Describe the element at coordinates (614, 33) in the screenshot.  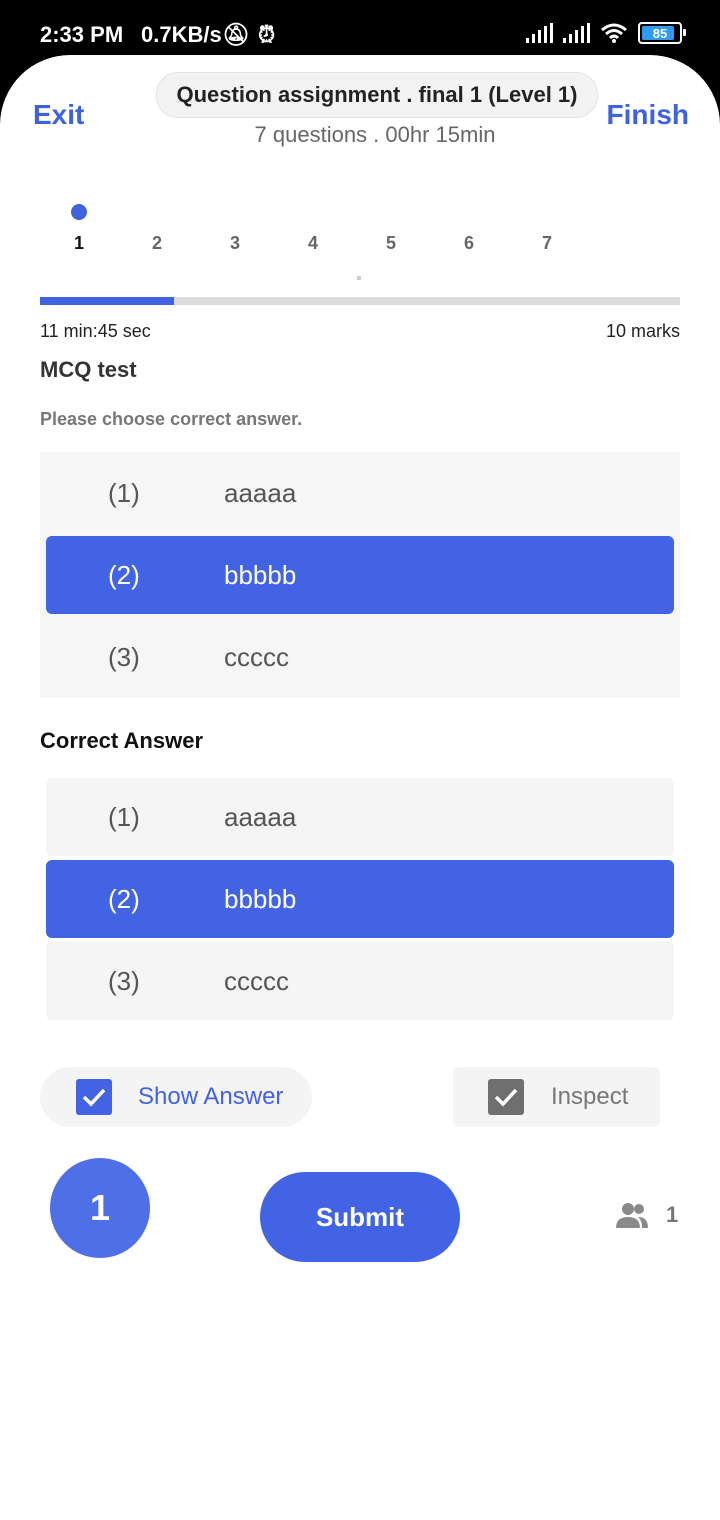
I see `wifi-icon` at that location.